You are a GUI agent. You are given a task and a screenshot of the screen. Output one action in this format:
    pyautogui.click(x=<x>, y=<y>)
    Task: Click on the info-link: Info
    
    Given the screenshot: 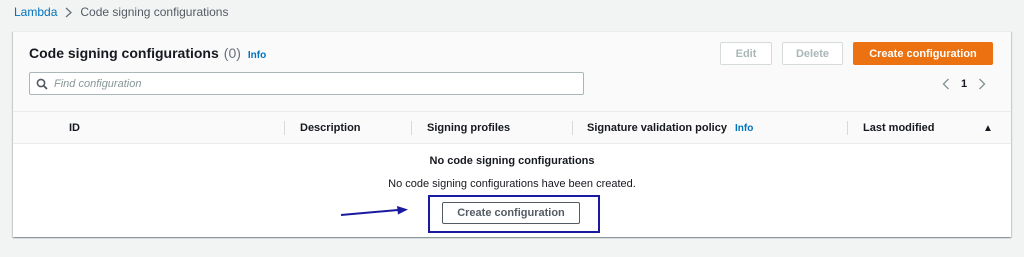 What is the action you would take?
    pyautogui.click(x=257, y=55)
    